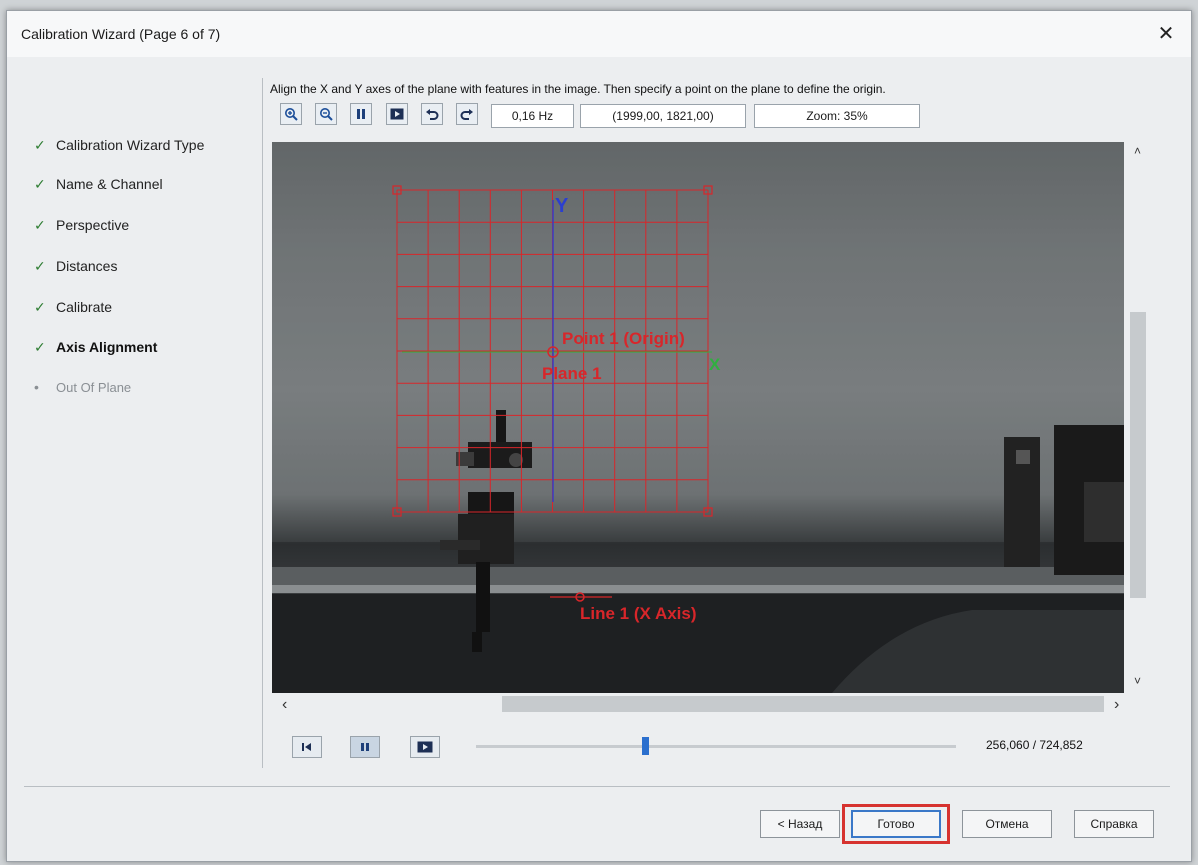 Image resolution: width=1198 pixels, height=865 pixels. I want to click on window-title: Calibration Wizard (Page 6 of 7), so click(121, 34).